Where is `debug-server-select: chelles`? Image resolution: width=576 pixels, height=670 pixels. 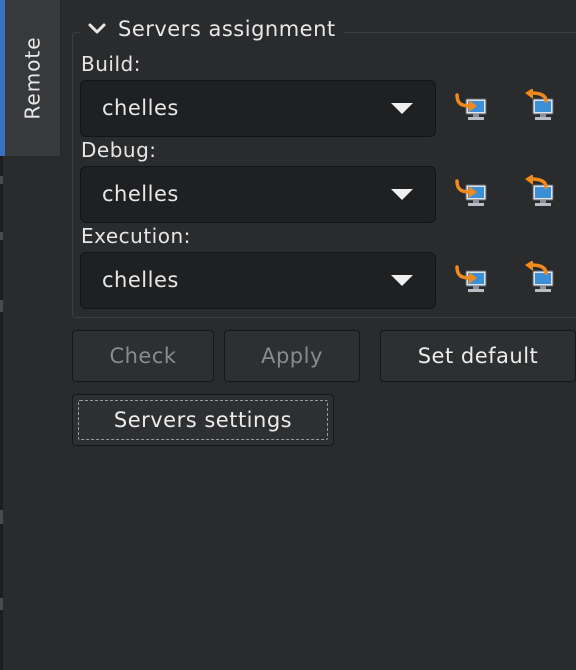
debug-server-select: chelles is located at coordinates (258, 194).